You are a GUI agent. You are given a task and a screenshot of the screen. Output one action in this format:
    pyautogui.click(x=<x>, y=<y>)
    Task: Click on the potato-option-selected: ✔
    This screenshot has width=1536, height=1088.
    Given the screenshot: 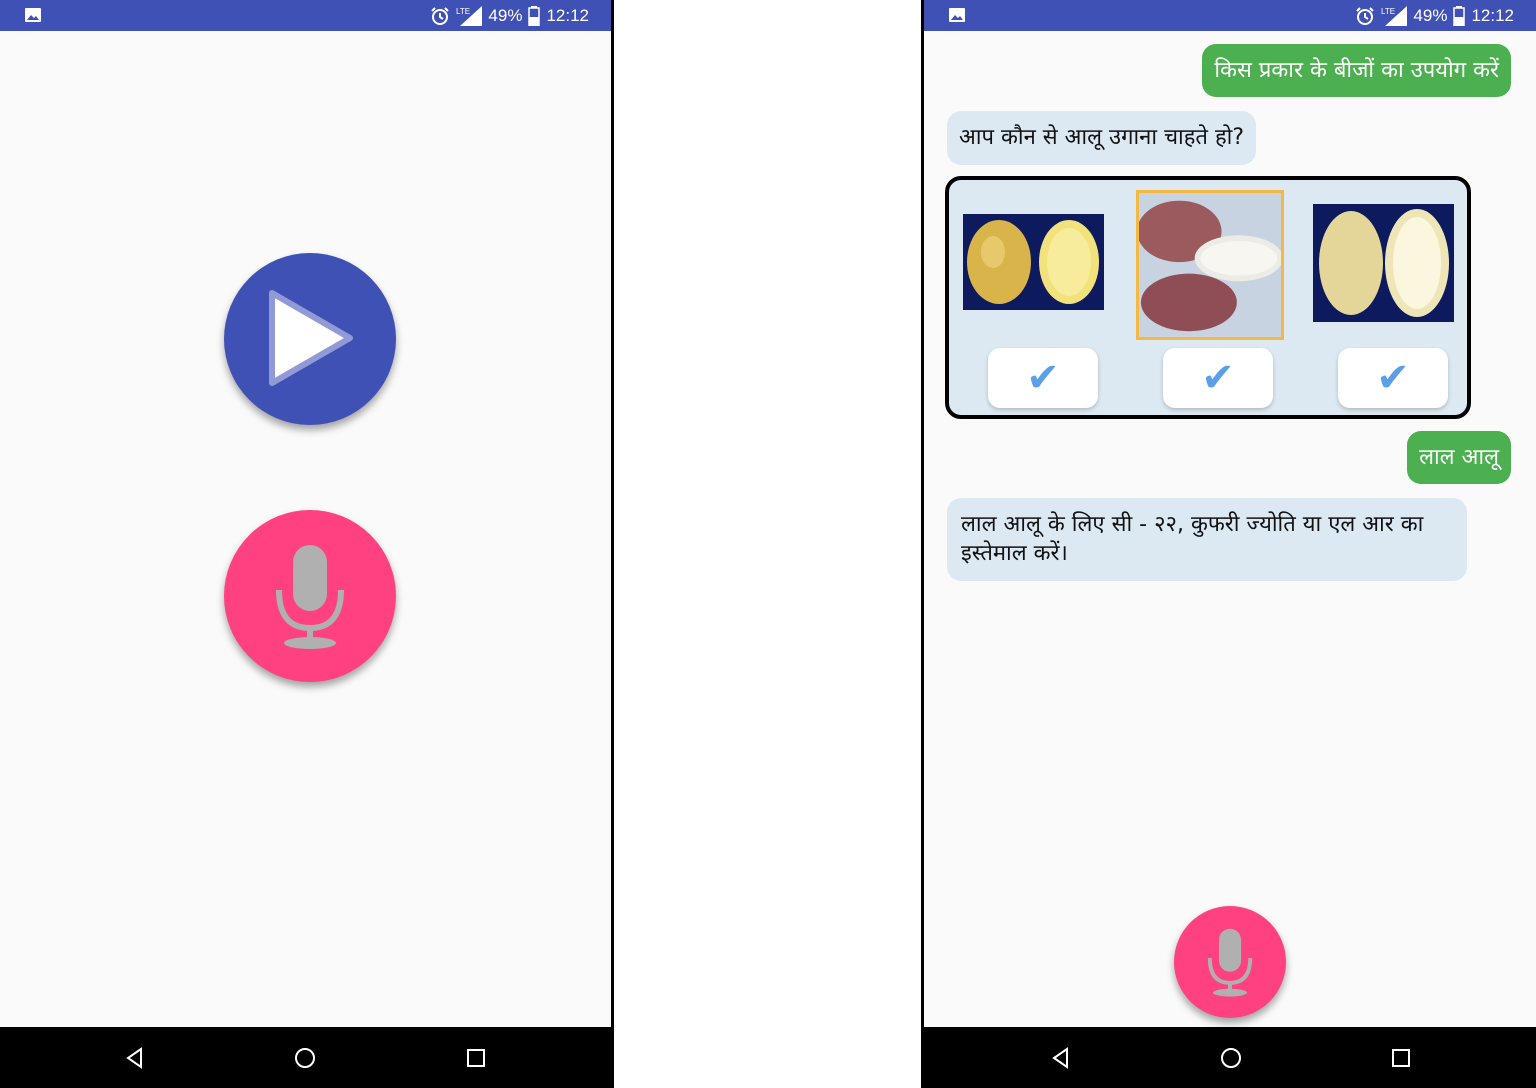 What is the action you would take?
    pyautogui.click(x=1220, y=299)
    